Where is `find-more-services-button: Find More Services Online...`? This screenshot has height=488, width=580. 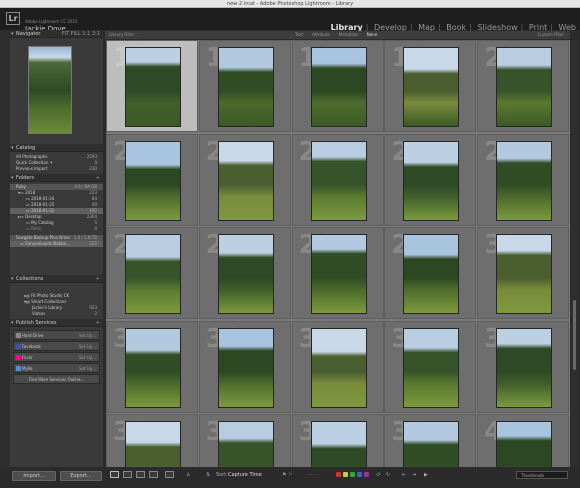 find-more-services-button: Find More Services Online... is located at coordinates (56, 379).